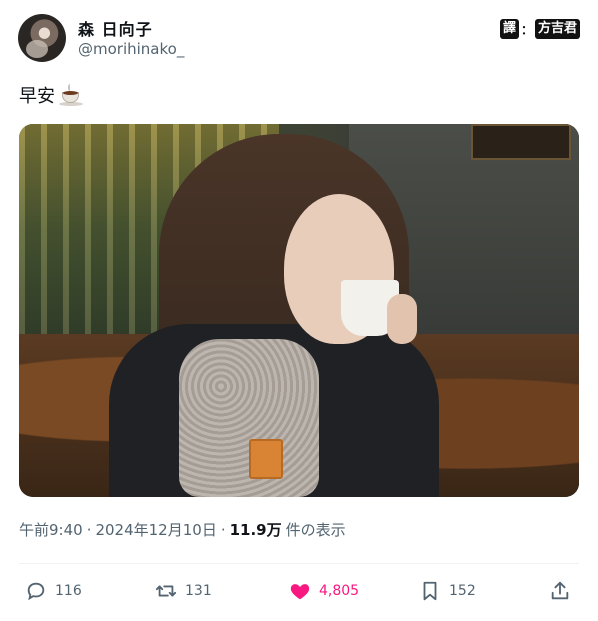 The image size is (598, 621). I want to click on watermark-left: 譯, so click(509, 29).